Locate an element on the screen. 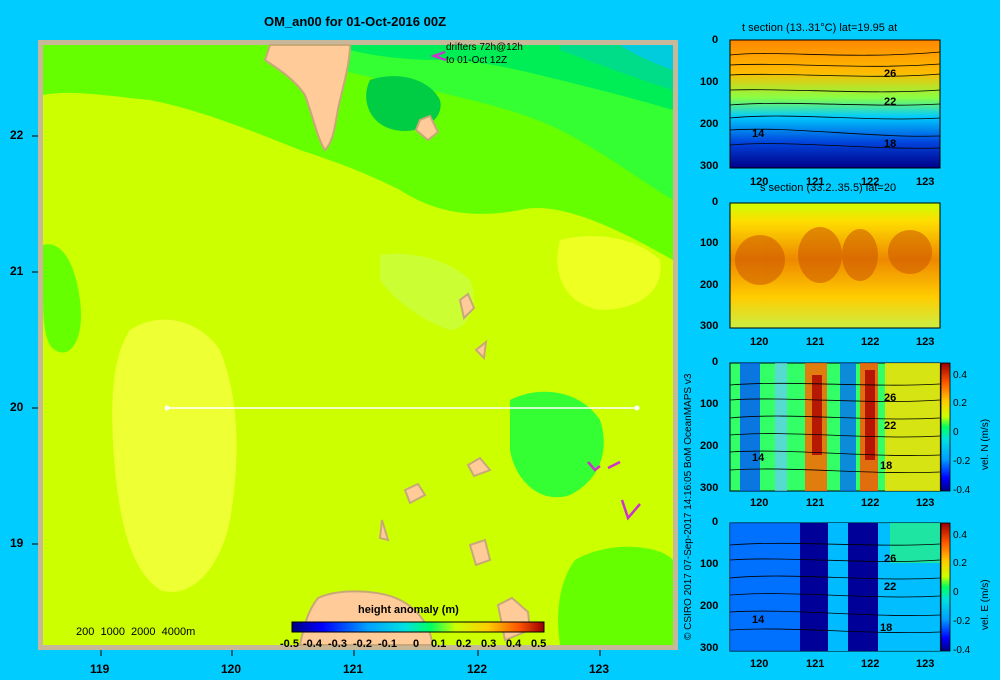 Image resolution: width=1000 pixels, height=680 pixels. p4-x-tick: 122 is located at coordinates (870, 664).